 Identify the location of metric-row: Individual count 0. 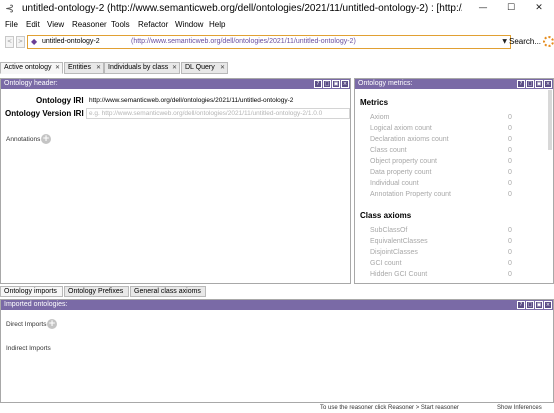
(445, 183).